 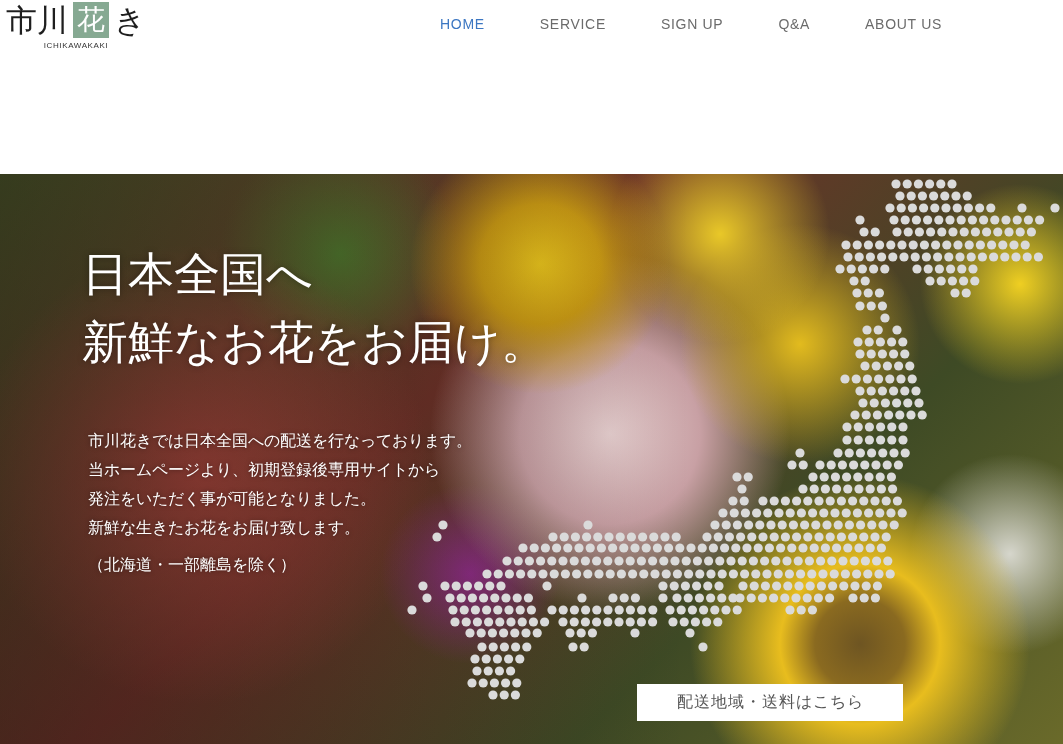 I want to click on delivery-note: （北海道・一部離島を除く）, so click(x=192, y=565).